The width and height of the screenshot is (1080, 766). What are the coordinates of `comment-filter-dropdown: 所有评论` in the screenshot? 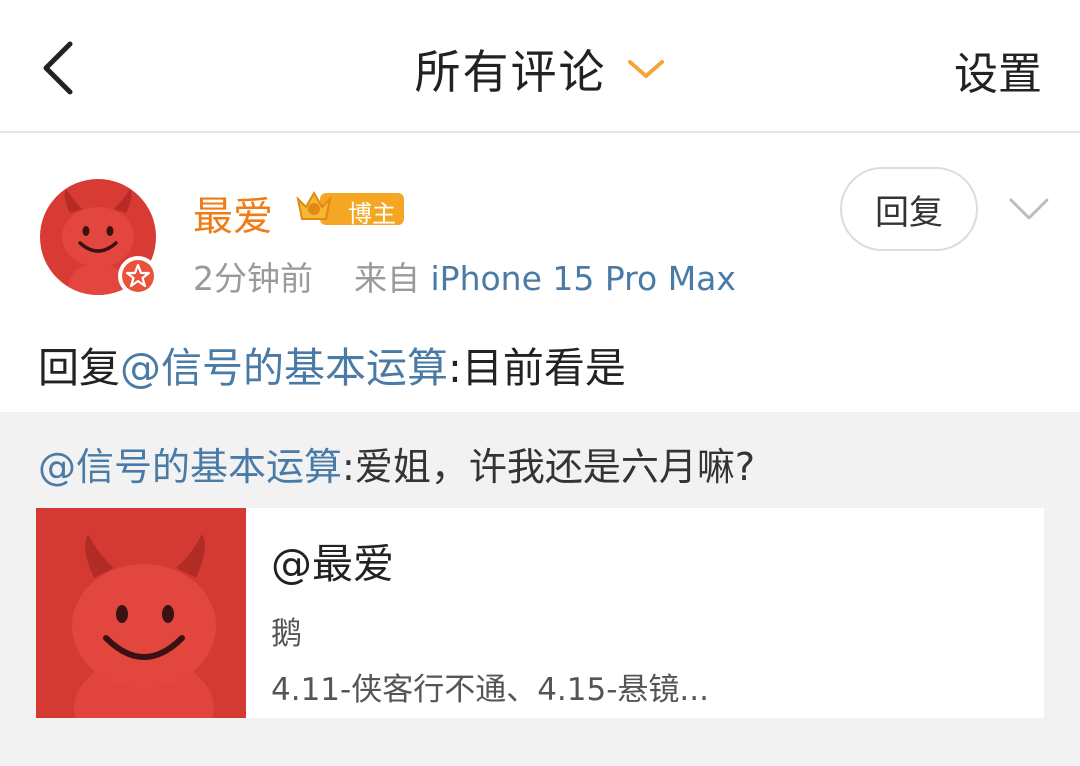 It's located at (540, 68).